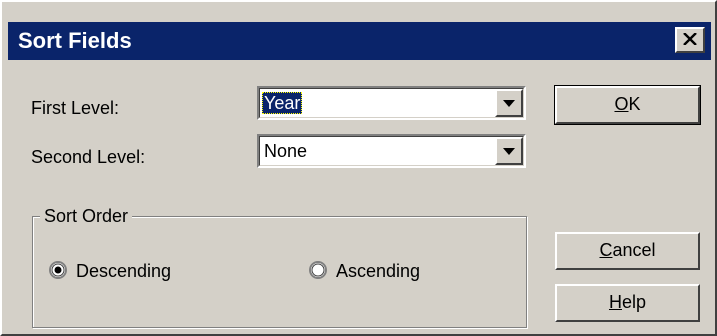 This screenshot has height=336, width=717. I want to click on close-icon, so click(690, 39).